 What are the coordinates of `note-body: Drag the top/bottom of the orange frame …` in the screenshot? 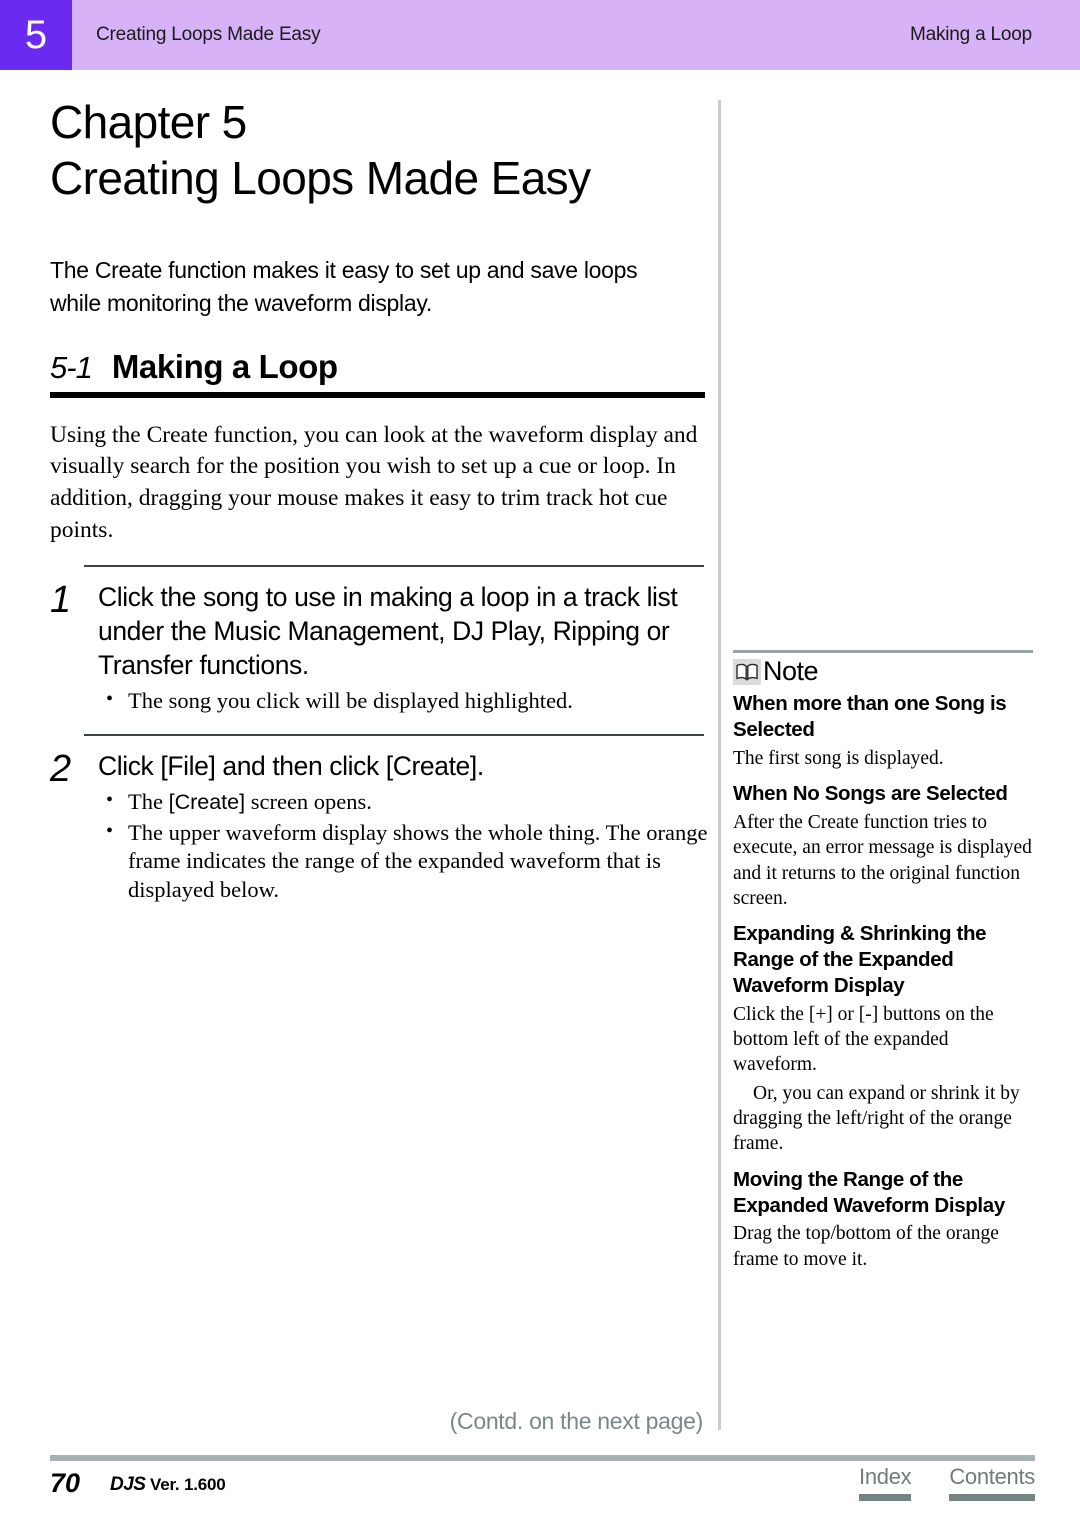 It's located at (866, 1246).